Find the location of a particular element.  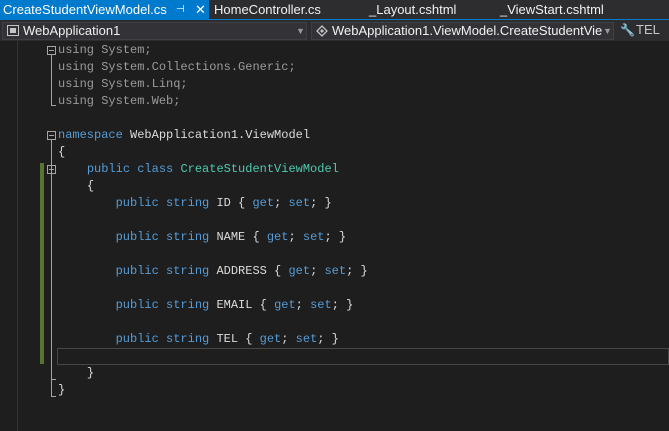

keyword: public class is located at coordinates (133, 169).